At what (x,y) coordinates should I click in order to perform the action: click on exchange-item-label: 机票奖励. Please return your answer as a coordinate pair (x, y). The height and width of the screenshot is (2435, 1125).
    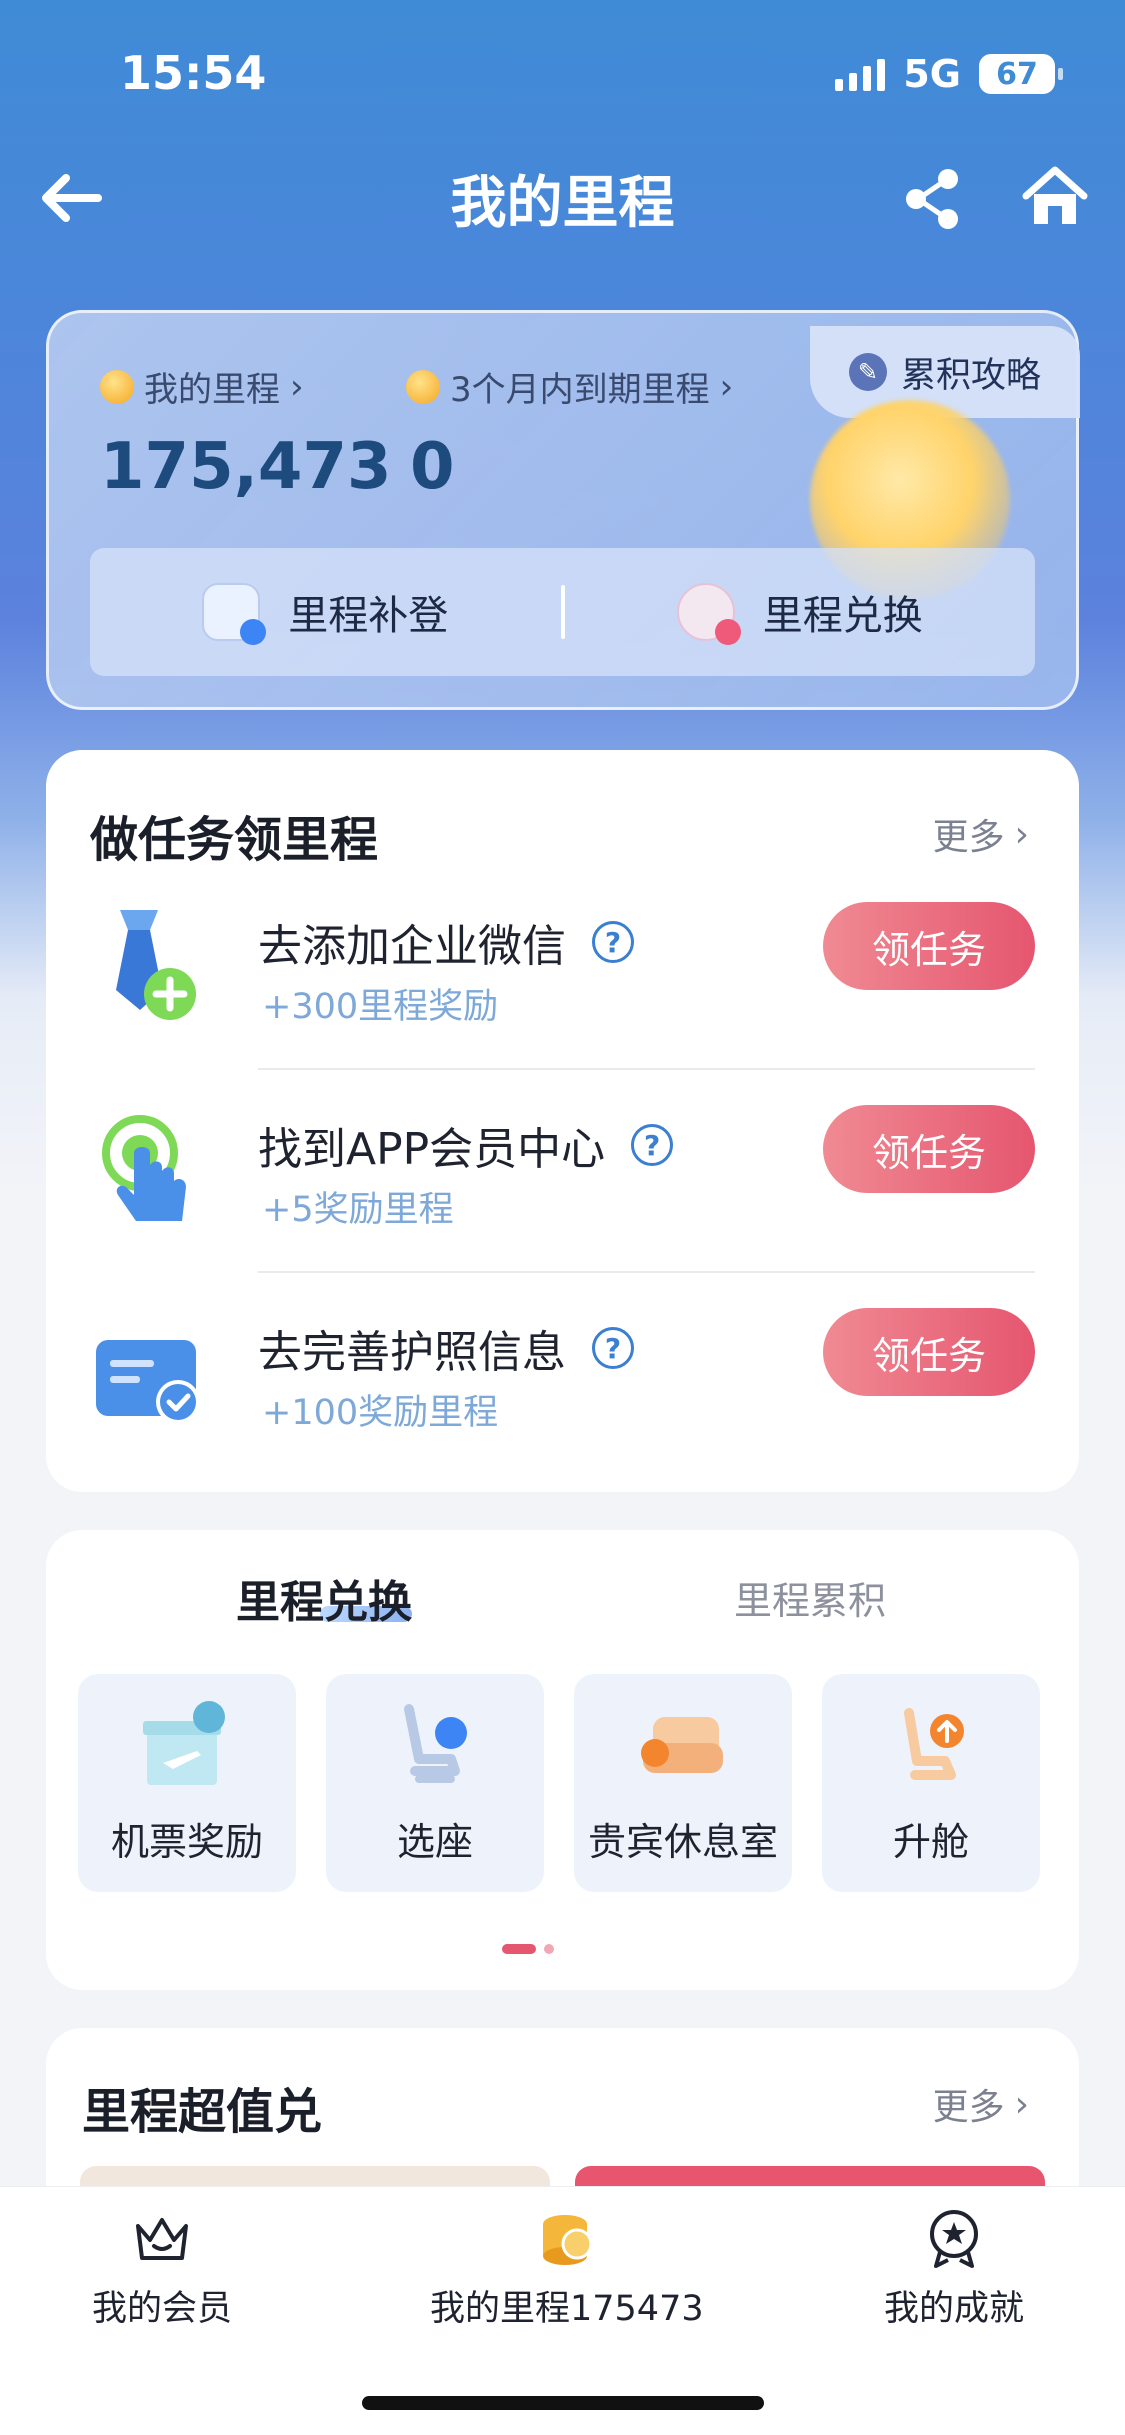
    Looking at the image, I should click on (186, 1842).